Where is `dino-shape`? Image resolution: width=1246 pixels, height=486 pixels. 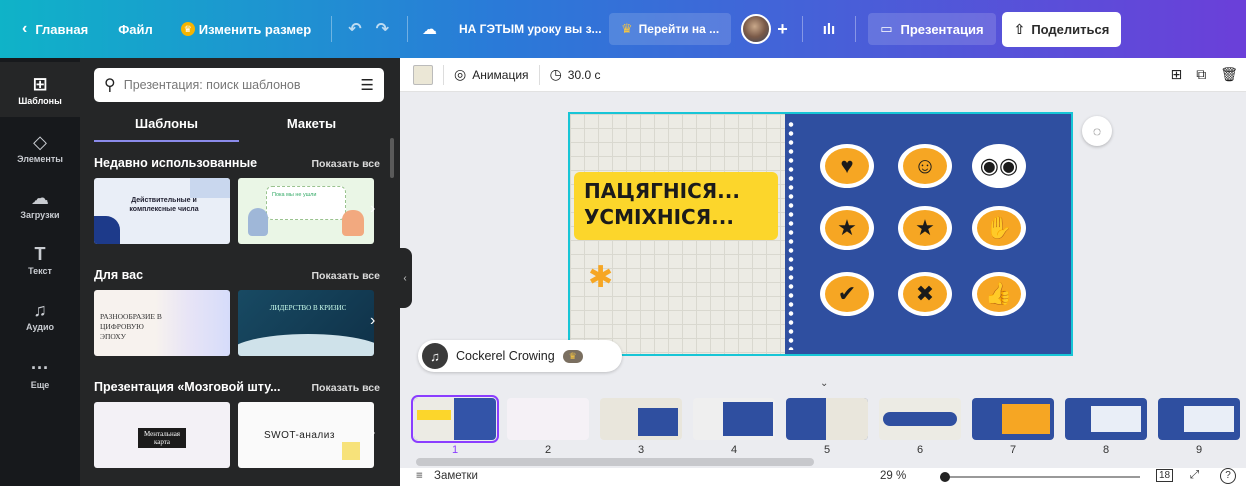 dino-shape is located at coordinates (258, 222).